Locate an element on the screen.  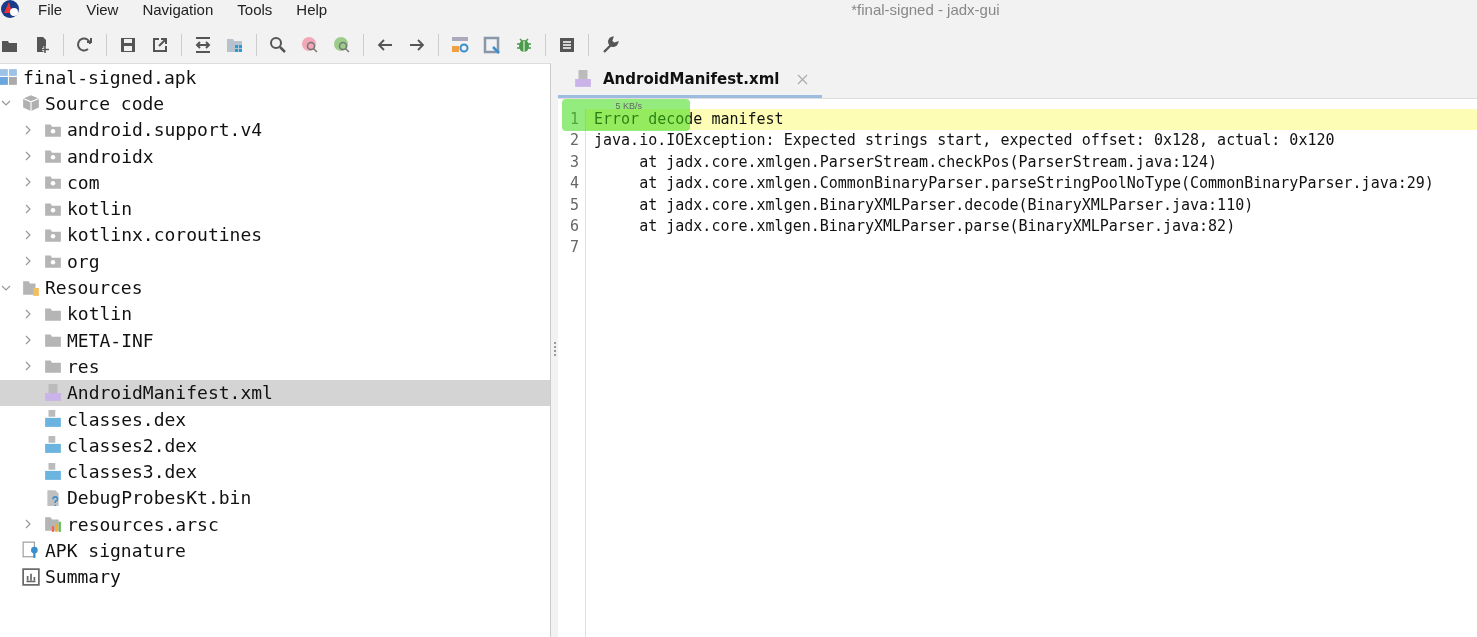
tree-label: kotlinx.coroutines is located at coordinates (165, 235).